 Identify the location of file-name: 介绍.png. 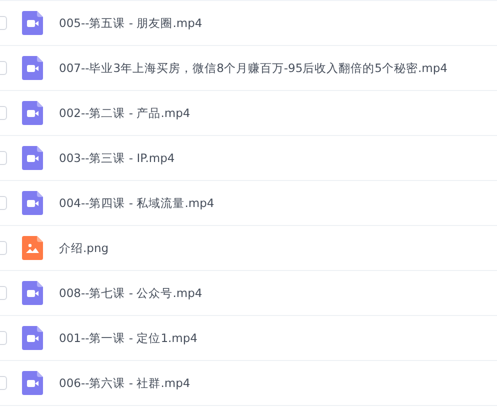
(84, 248).